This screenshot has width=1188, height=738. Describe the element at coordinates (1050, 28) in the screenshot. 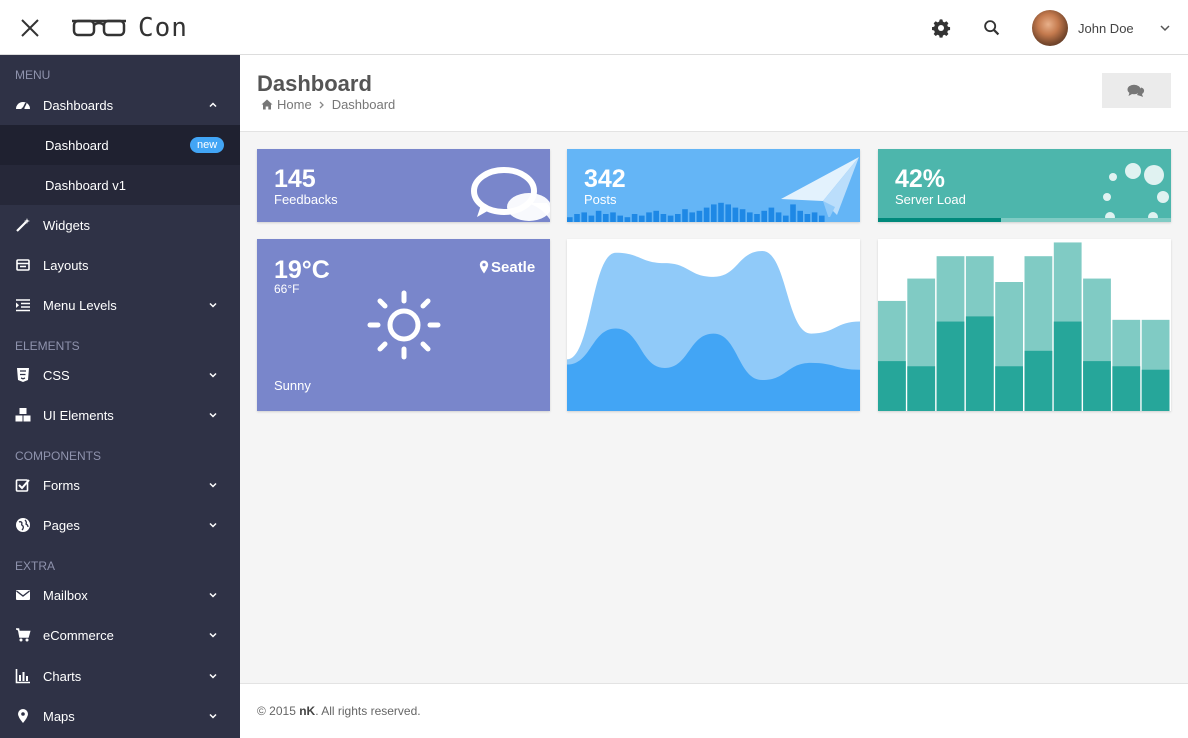

I see `avatar` at that location.